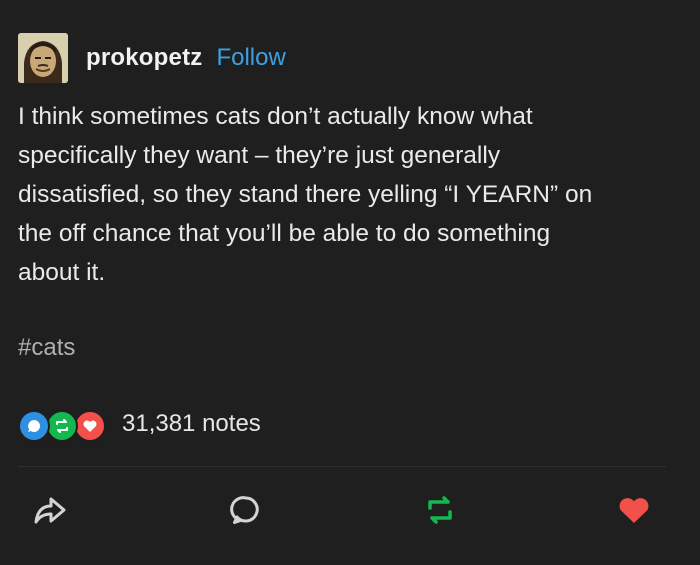  I want to click on share-button, so click(50, 510).